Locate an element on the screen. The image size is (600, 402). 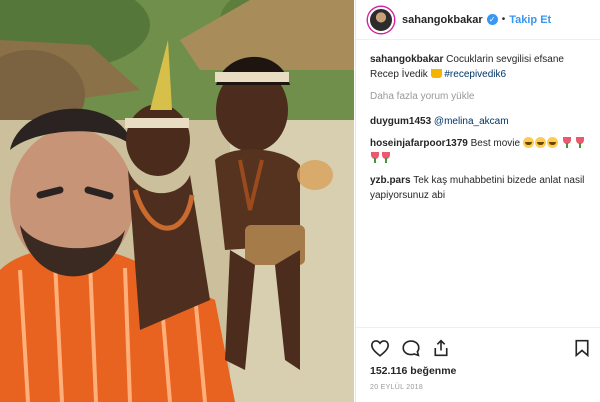
comment-text: Best movie is located at coordinates (495, 143).